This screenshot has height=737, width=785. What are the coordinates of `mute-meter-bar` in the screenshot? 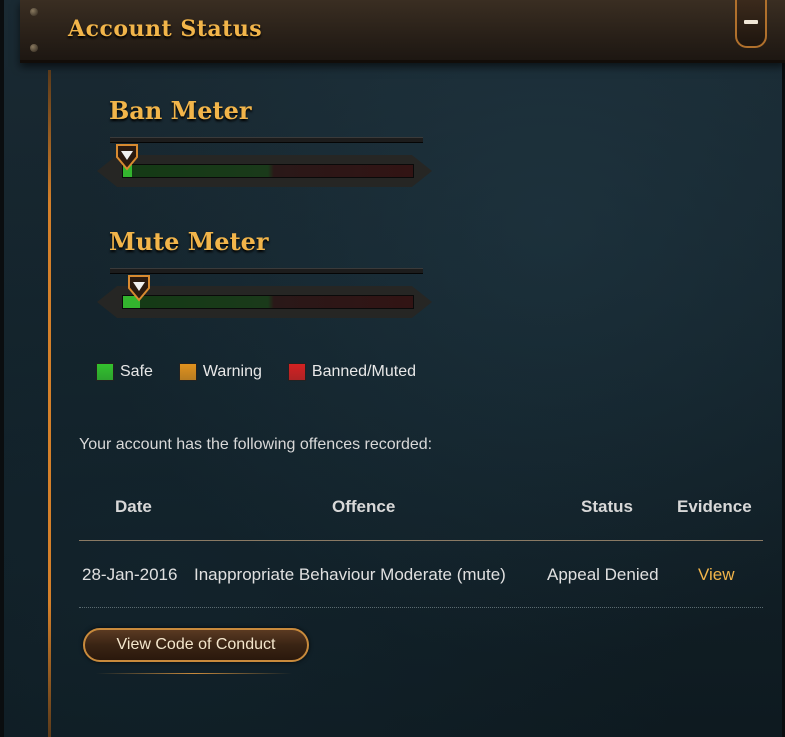 It's located at (268, 302).